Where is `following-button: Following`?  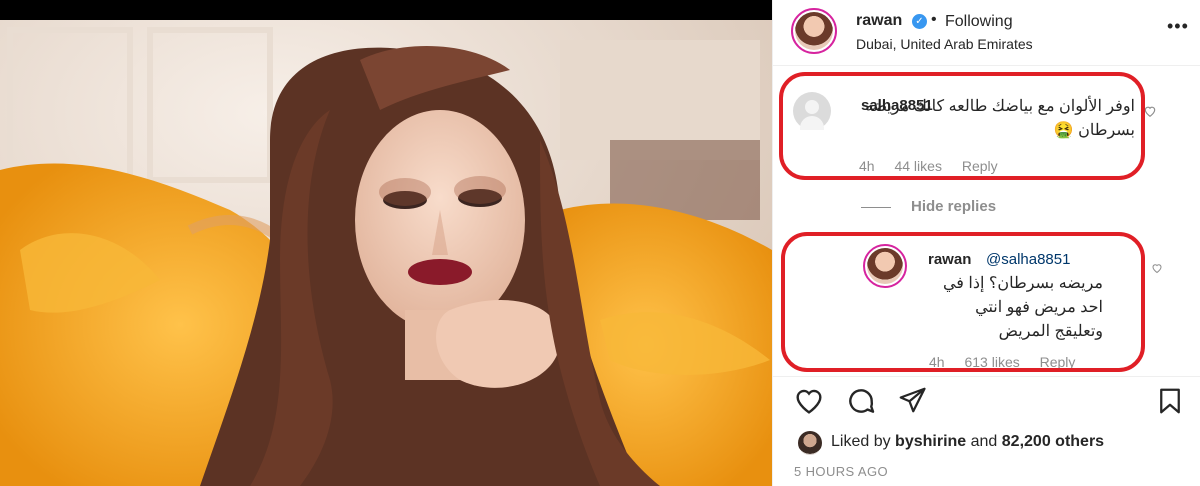 following-button: Following is located at coordinates (979, 22).